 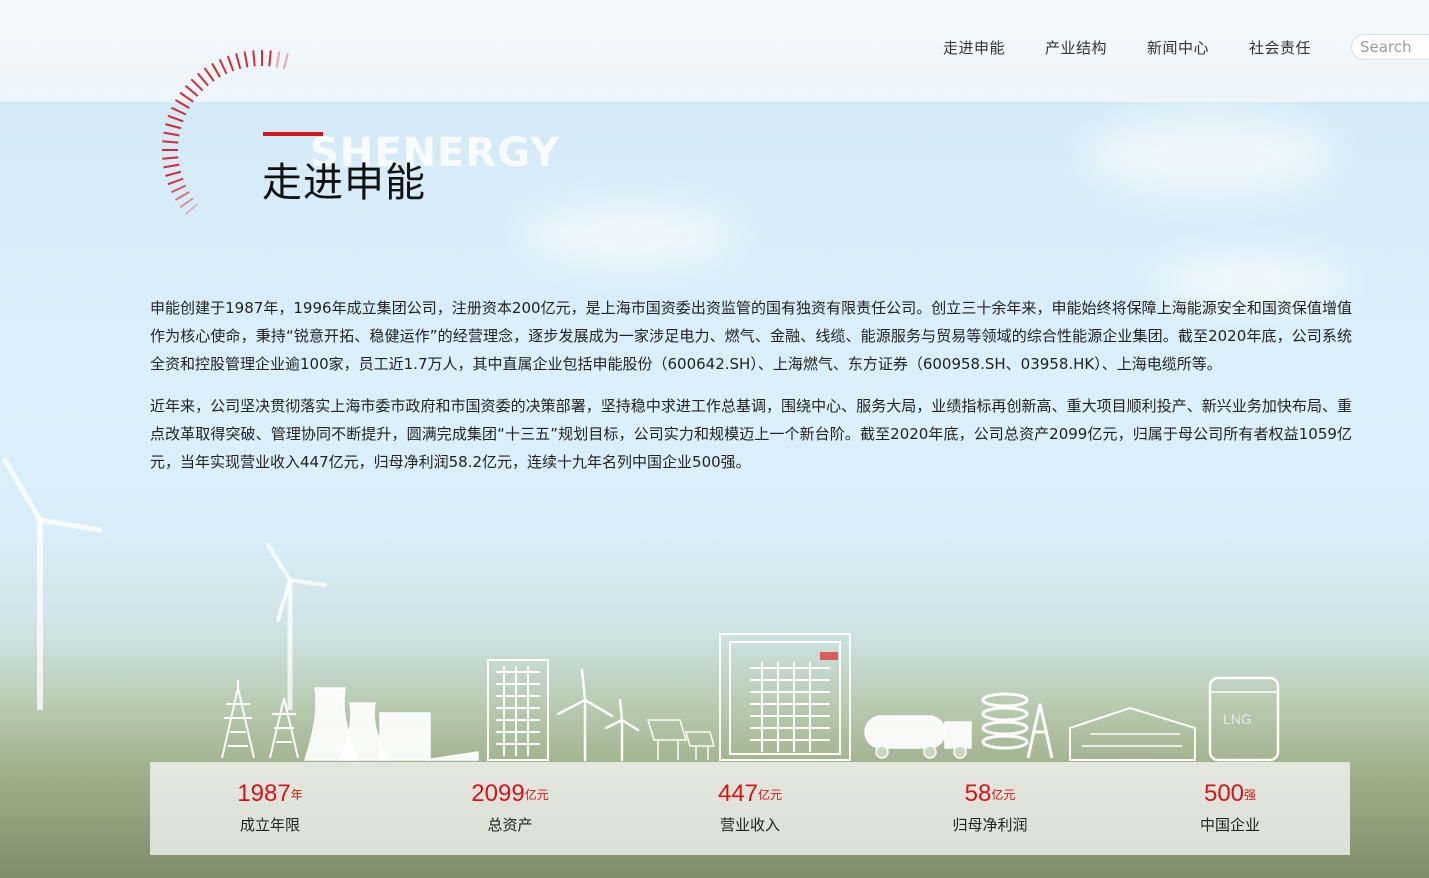 I want to click on stat-item: 58亿元 归母净利润, so click(x=990, y=808).